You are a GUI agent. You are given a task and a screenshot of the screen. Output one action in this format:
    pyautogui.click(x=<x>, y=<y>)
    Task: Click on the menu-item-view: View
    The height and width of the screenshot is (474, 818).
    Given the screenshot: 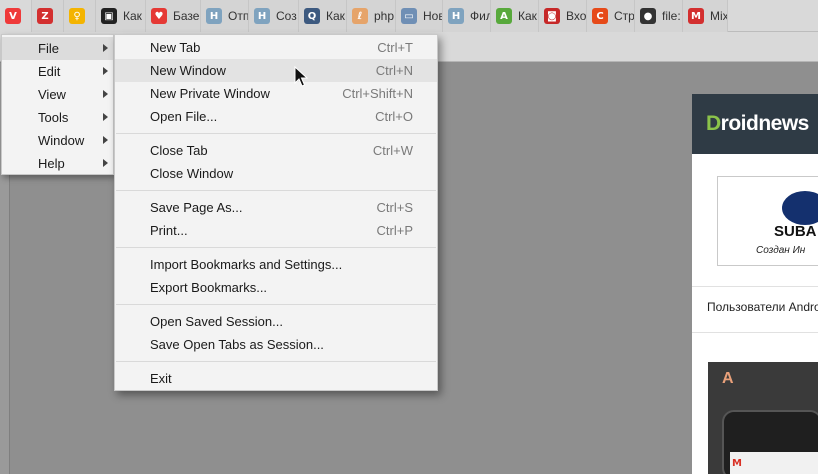 What is the action you would take?
    pyautogui.click(x=57, y=94)
    